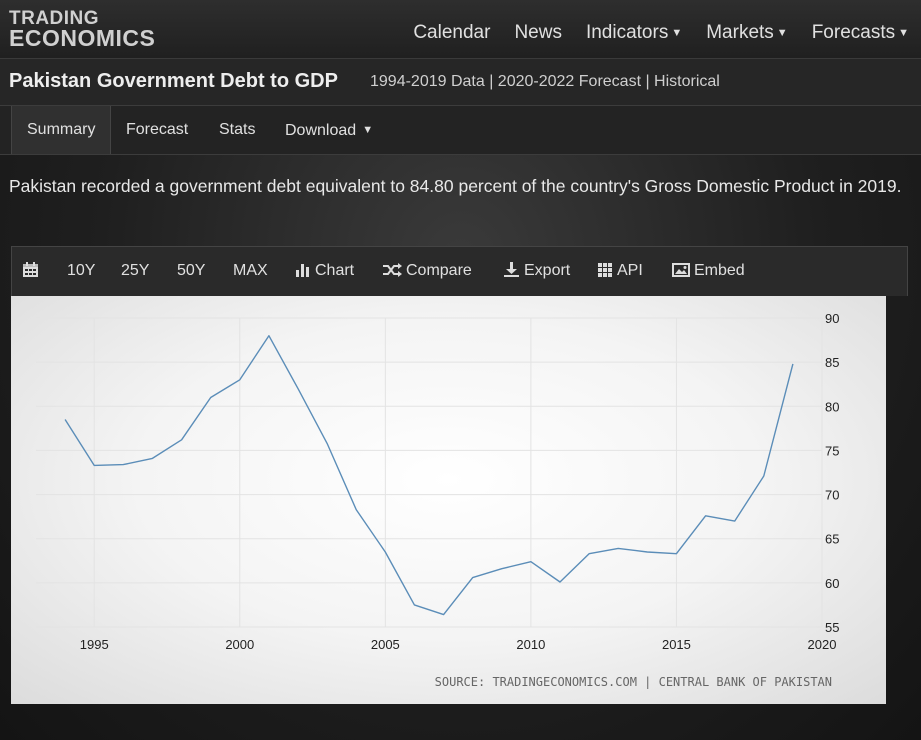 Image resolution: width=921 pixels, height=740 pixels. What do you see at coordinates (681, 270) in the screenshot?
I see `image-icon` at bounding box center [681, 270].